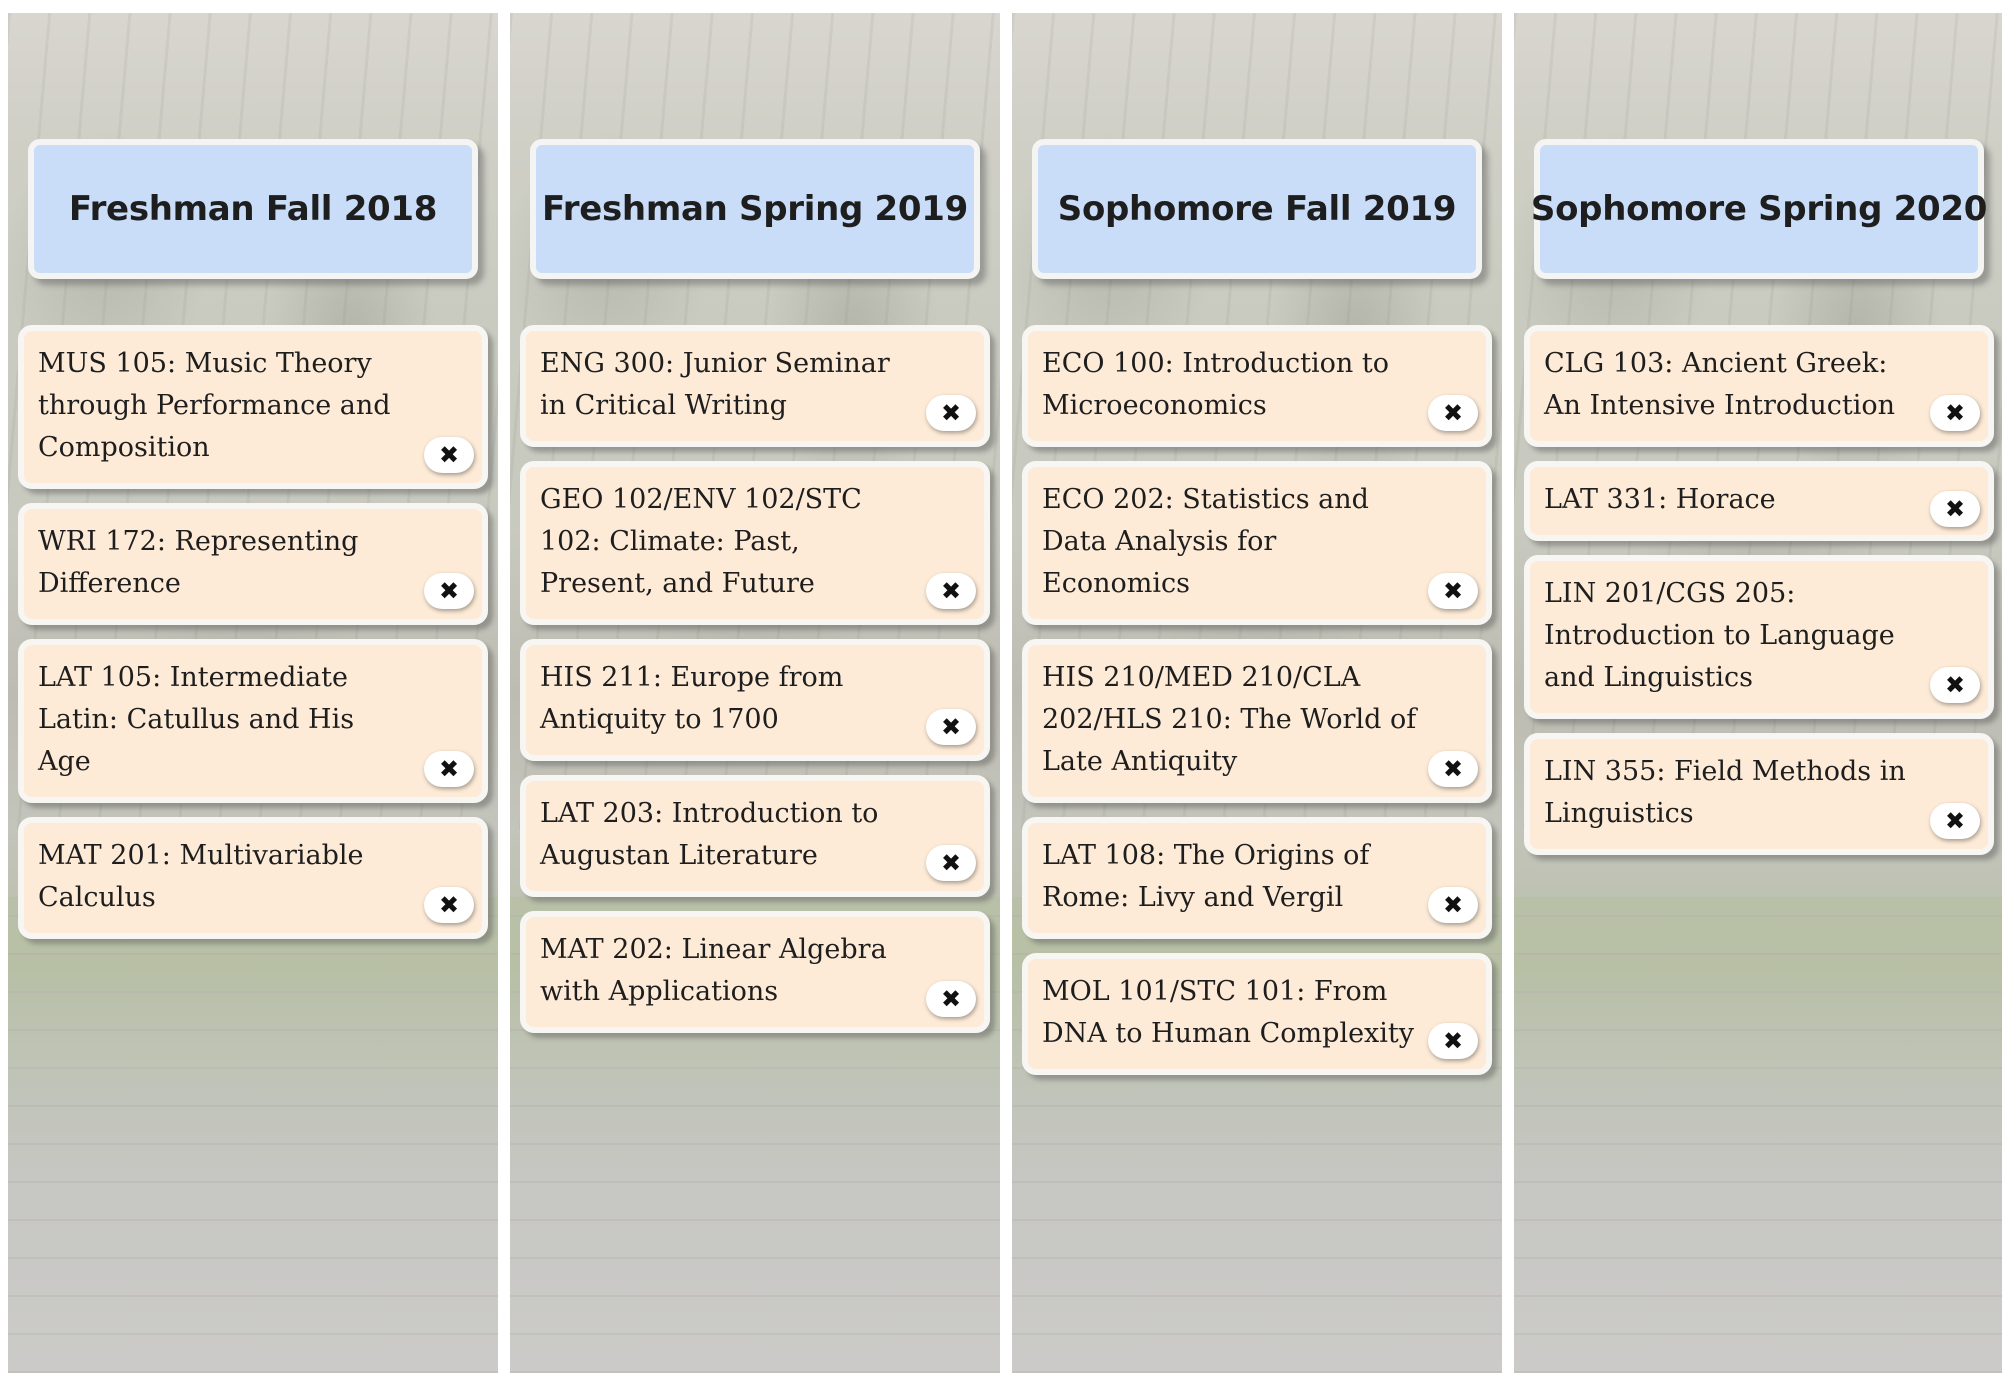  I want to click on course-card: LIN 355: Field Methods in Linguistics ✖, so click(1759, 794).